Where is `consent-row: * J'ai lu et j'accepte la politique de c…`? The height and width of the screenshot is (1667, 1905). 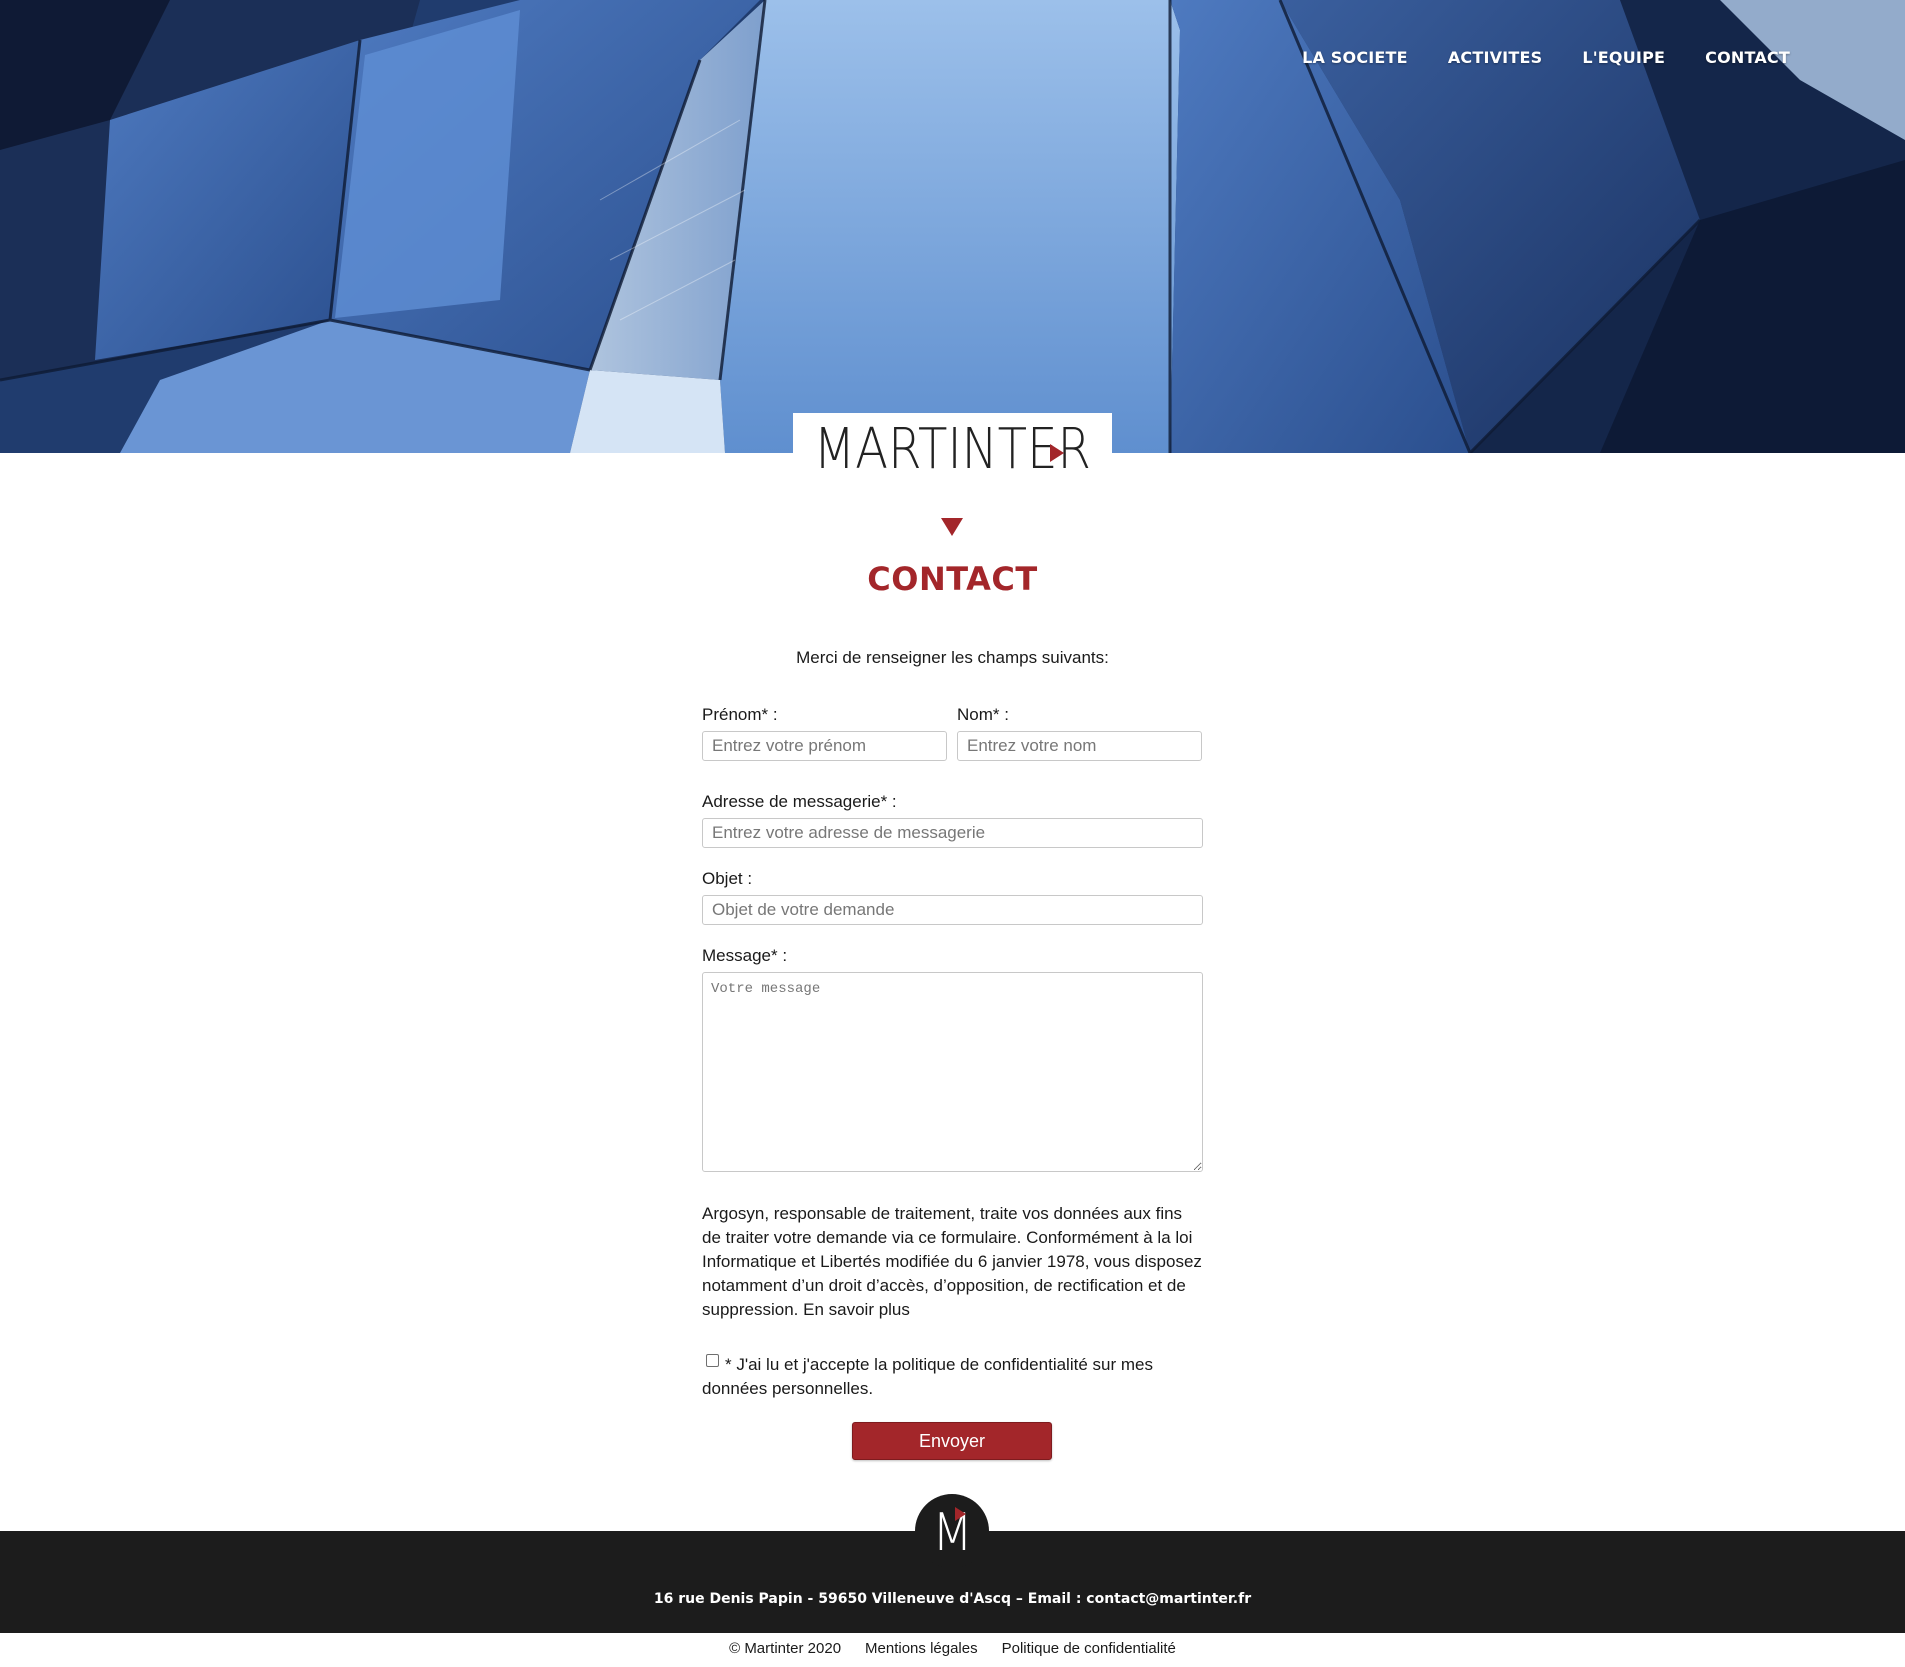
consent-row: * J'ai lu et j'accepte la politique de c… is located at coordinates (952, 1377).